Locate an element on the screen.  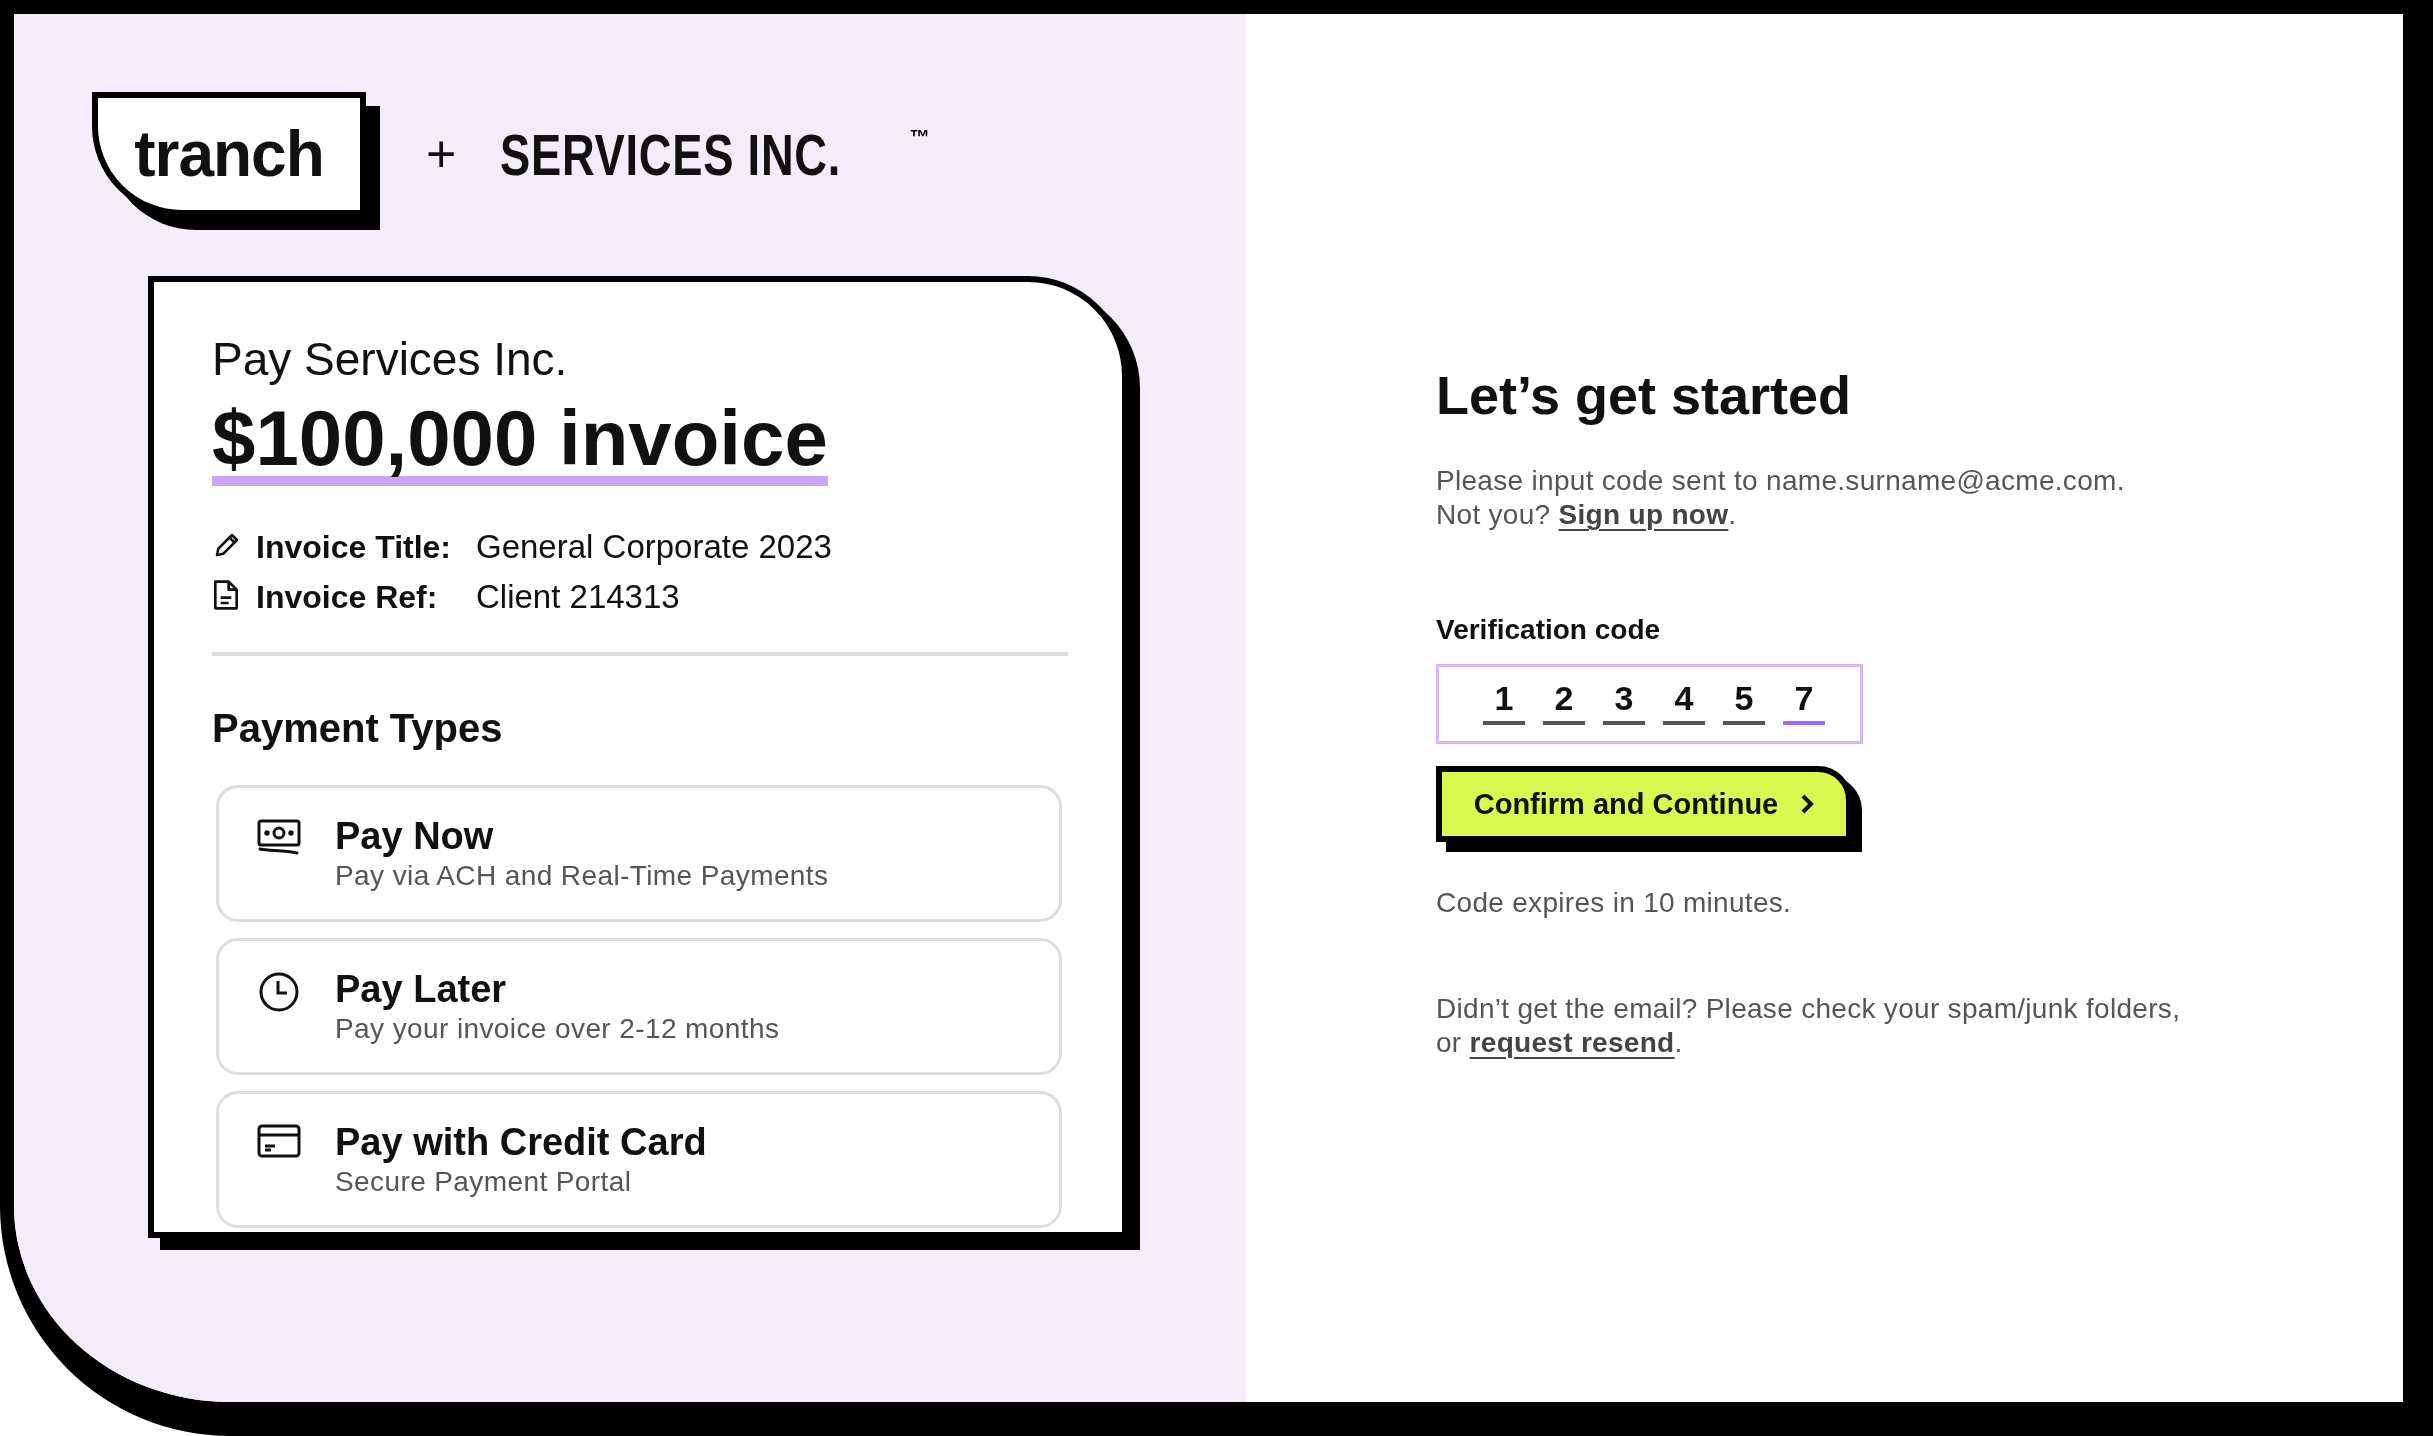
code-digit: 3 is located at coordinates (1624, 702).